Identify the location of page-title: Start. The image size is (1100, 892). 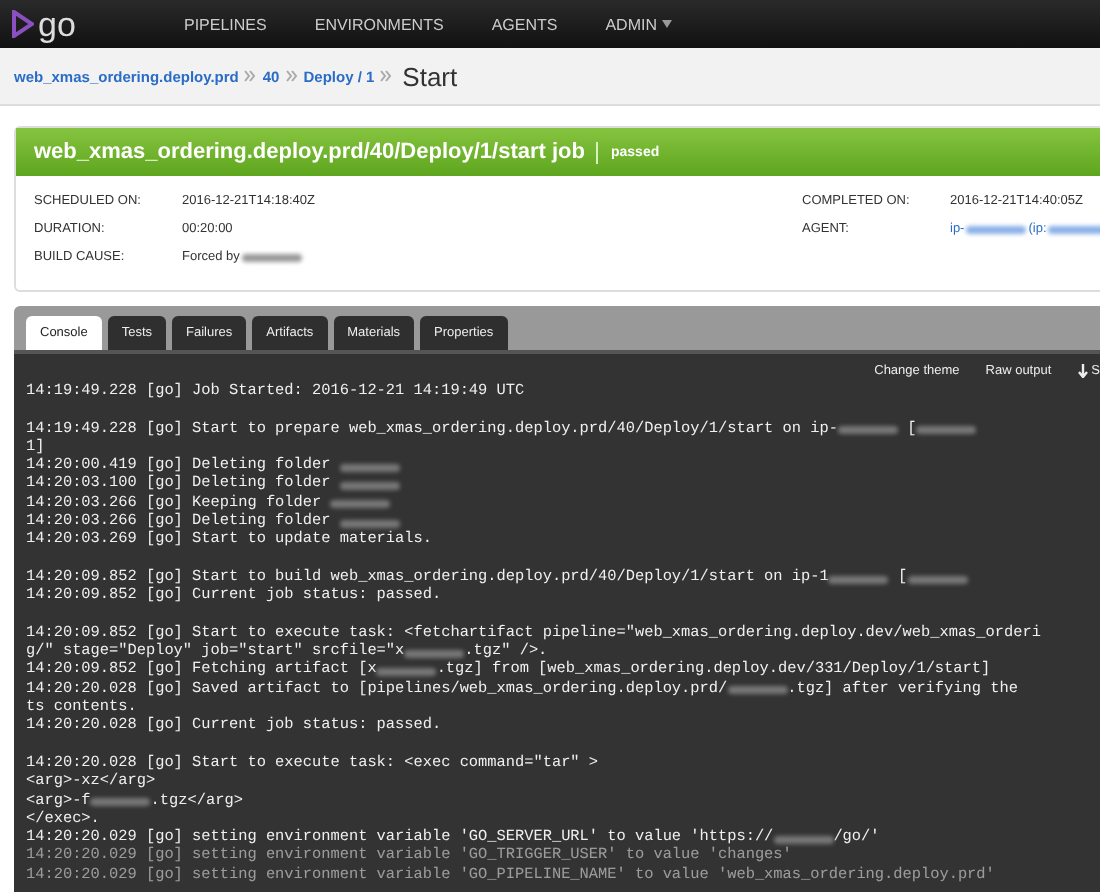
(430, 76).